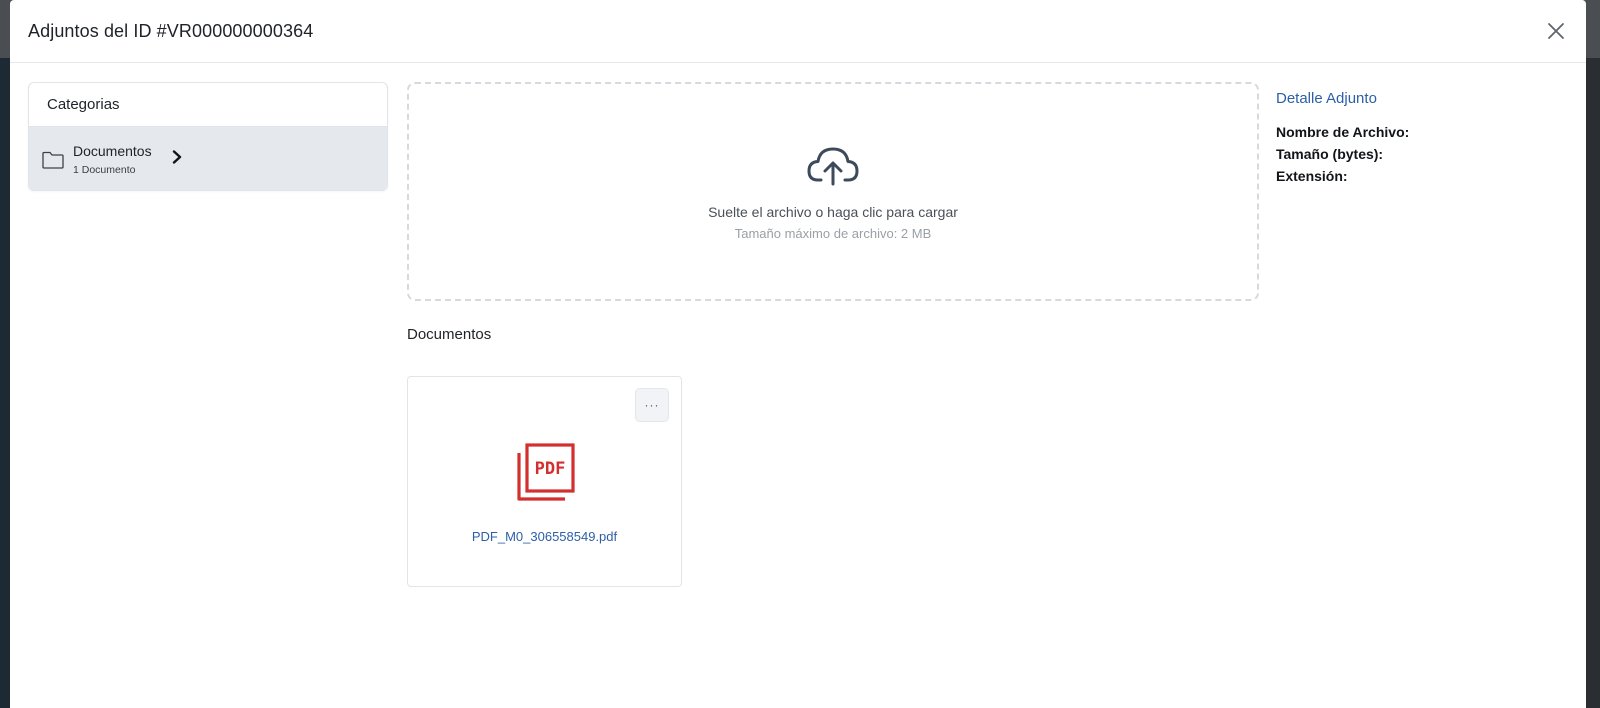 The image size is (1600, 708). What do you see at coordinates (171, 30) in the screenshot?
I see `modal-title: Adjuntos del ID #VR000000000364` at bounding box center [171, 30].